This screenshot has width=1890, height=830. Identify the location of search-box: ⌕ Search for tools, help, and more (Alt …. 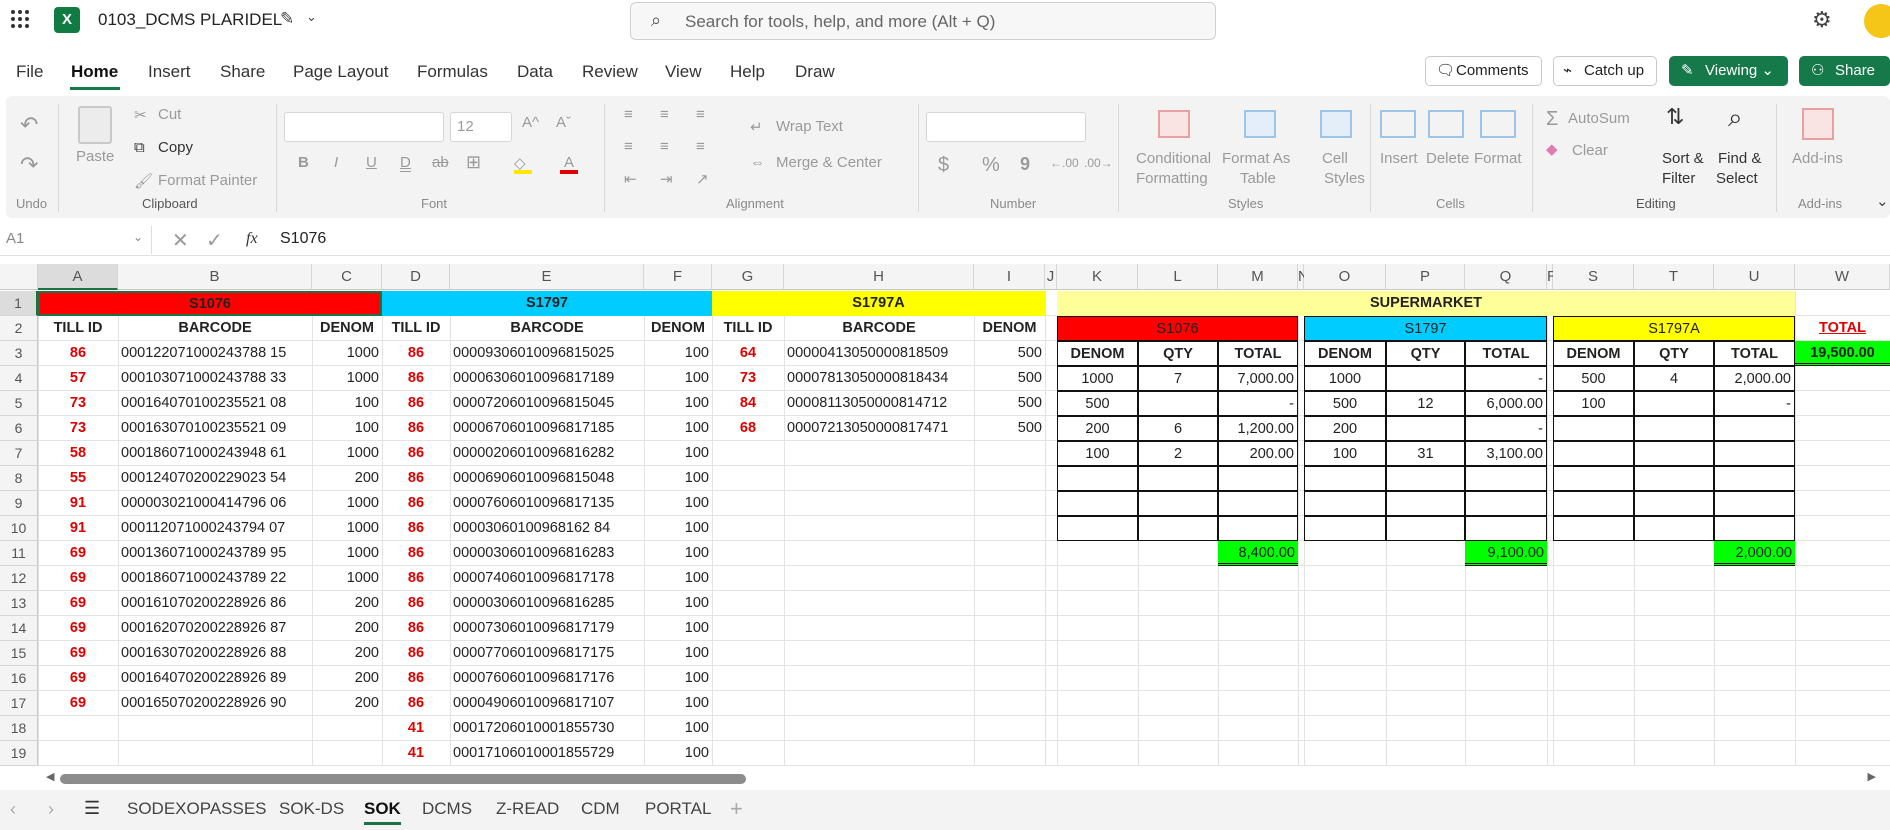
(923, 21).